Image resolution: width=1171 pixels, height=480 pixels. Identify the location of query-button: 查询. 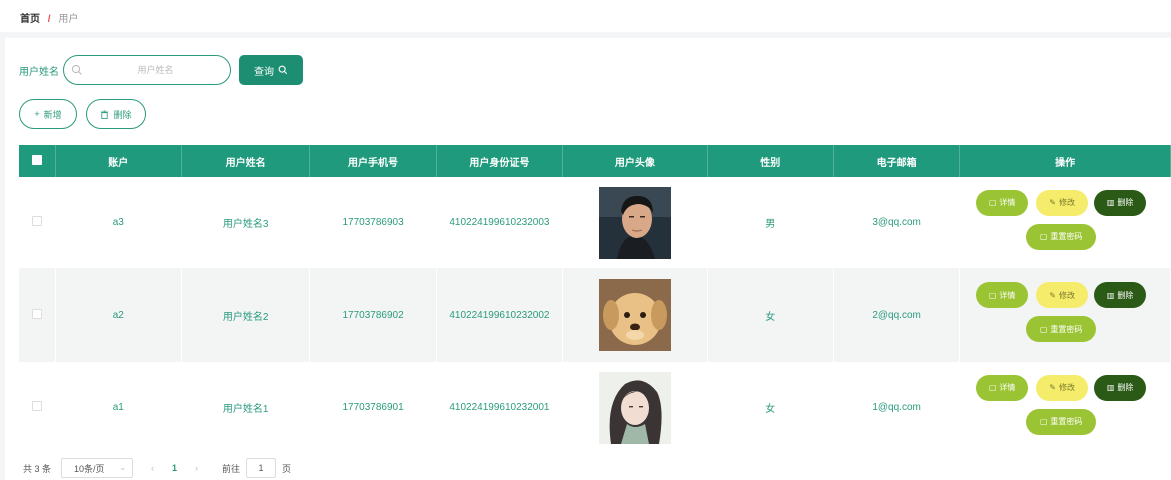
(271, 70).